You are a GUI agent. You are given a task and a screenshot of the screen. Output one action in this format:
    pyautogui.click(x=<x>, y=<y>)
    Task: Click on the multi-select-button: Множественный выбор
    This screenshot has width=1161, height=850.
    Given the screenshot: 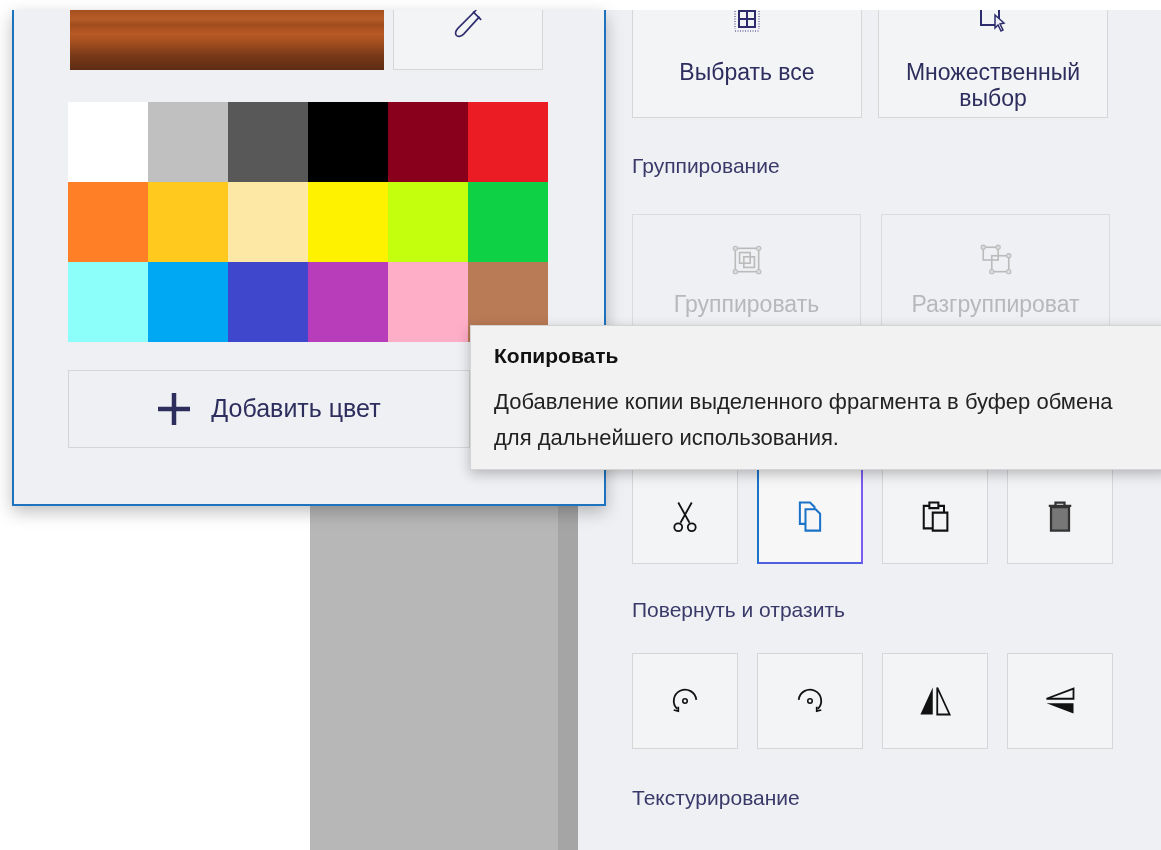 What is the action you would take?
    pyautogui.click(x=993, y=64)
    